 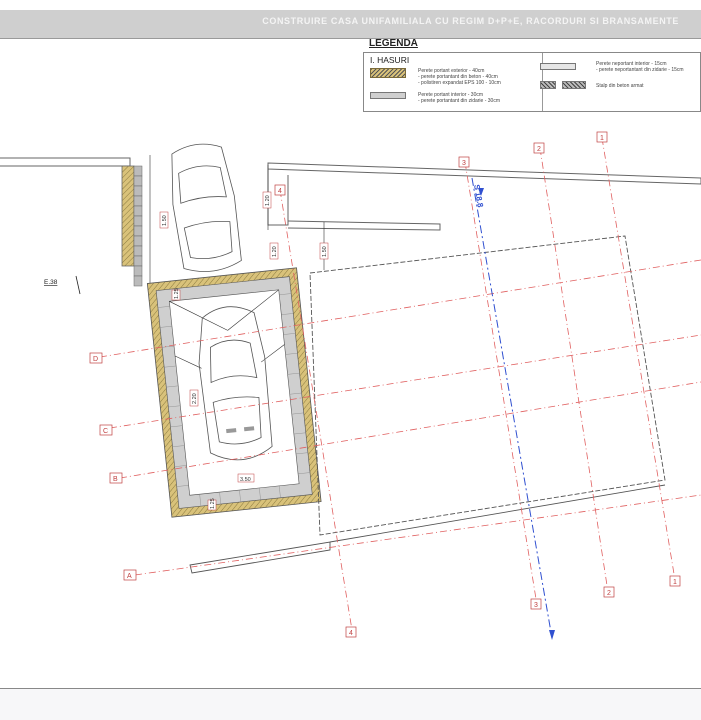 I want to click on dim-2: 1.20, so click(x=268, y=200).